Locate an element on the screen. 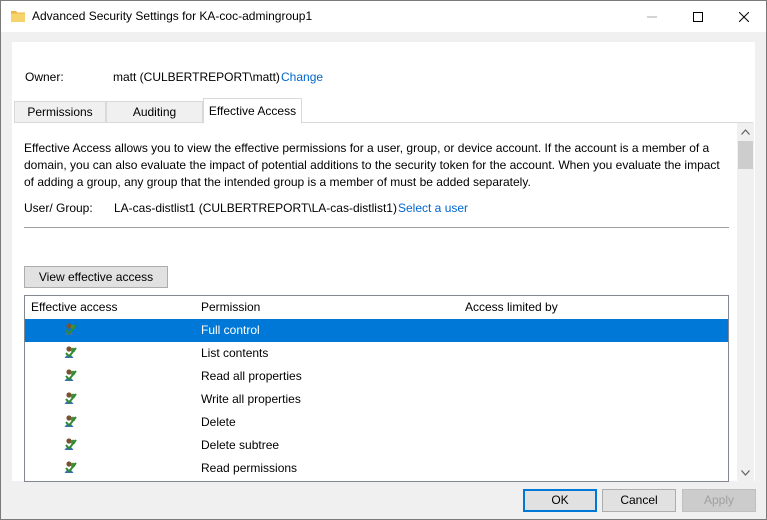 The width and height of the screenshot is (767, 520). permission-cell: Full control is located at coordinates (230, 330).